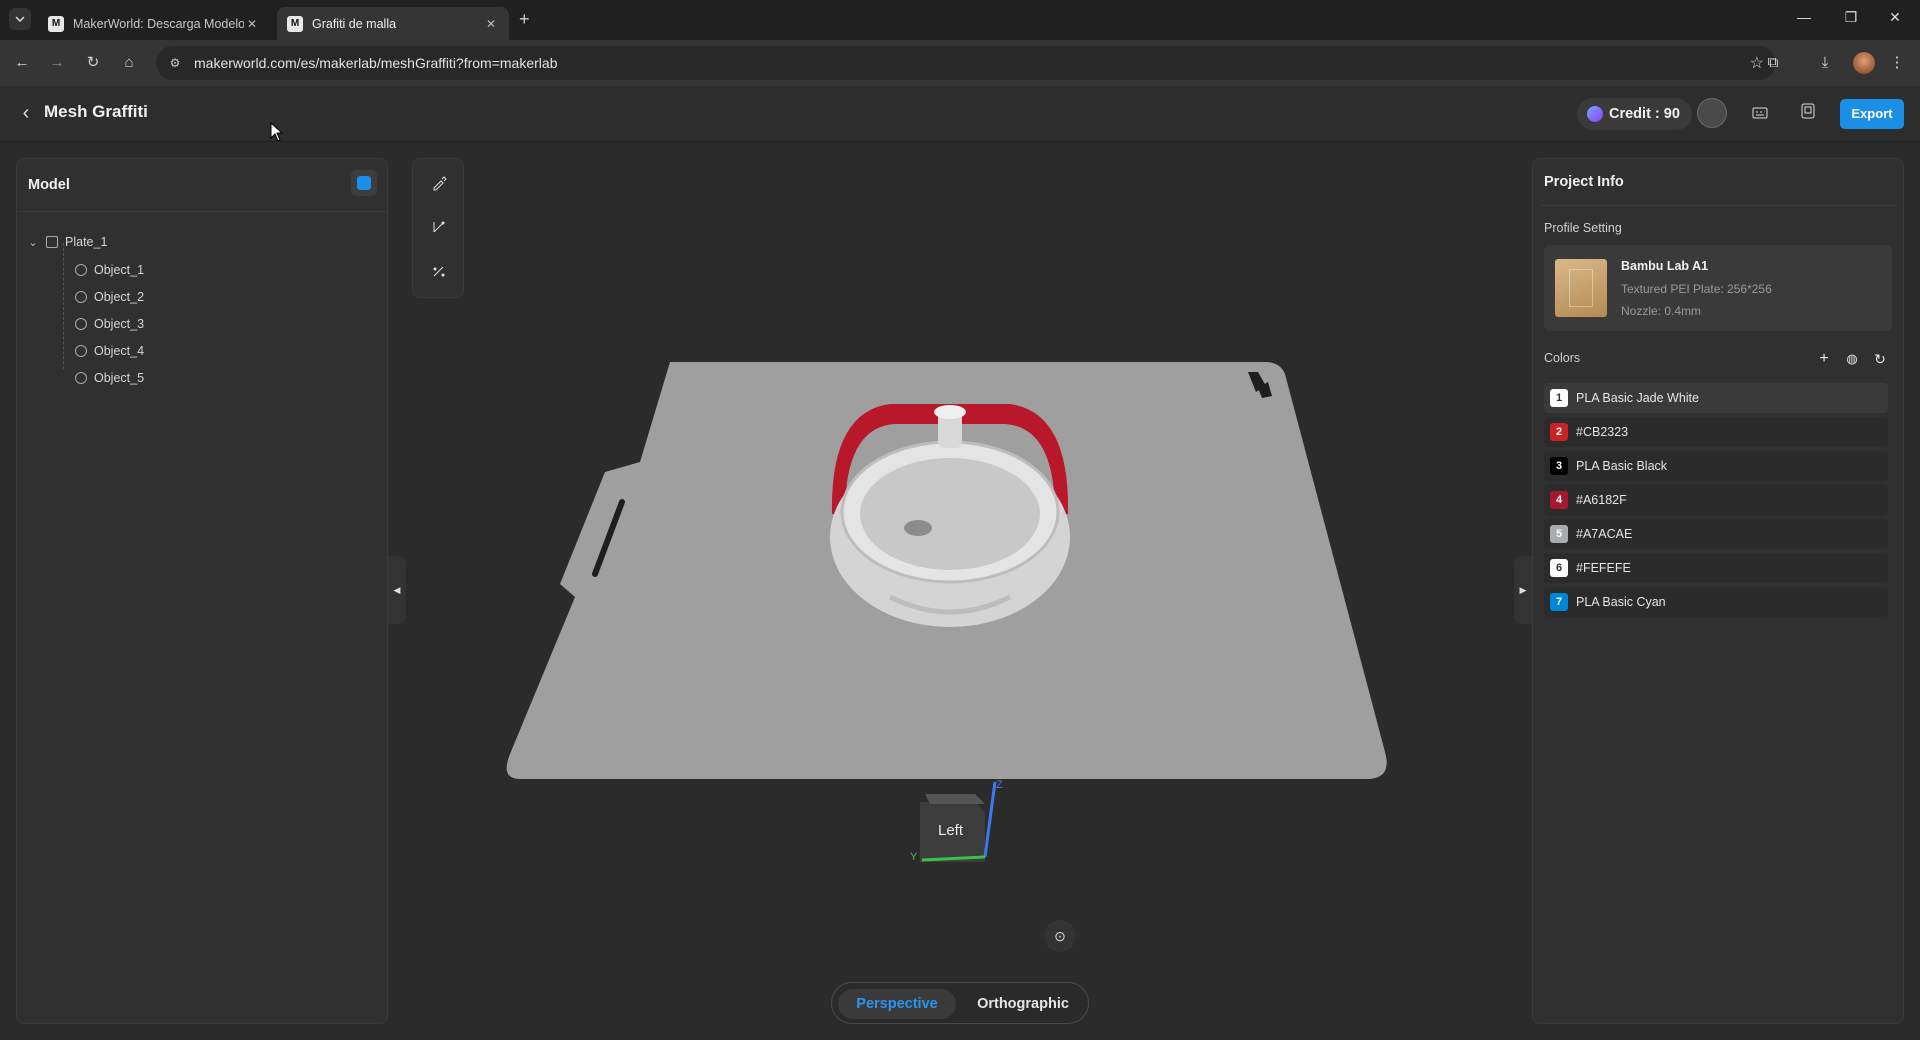 This screenshot has width=1920, height=1040. I want to click on tree-object: Object_5, so click(109, 378).